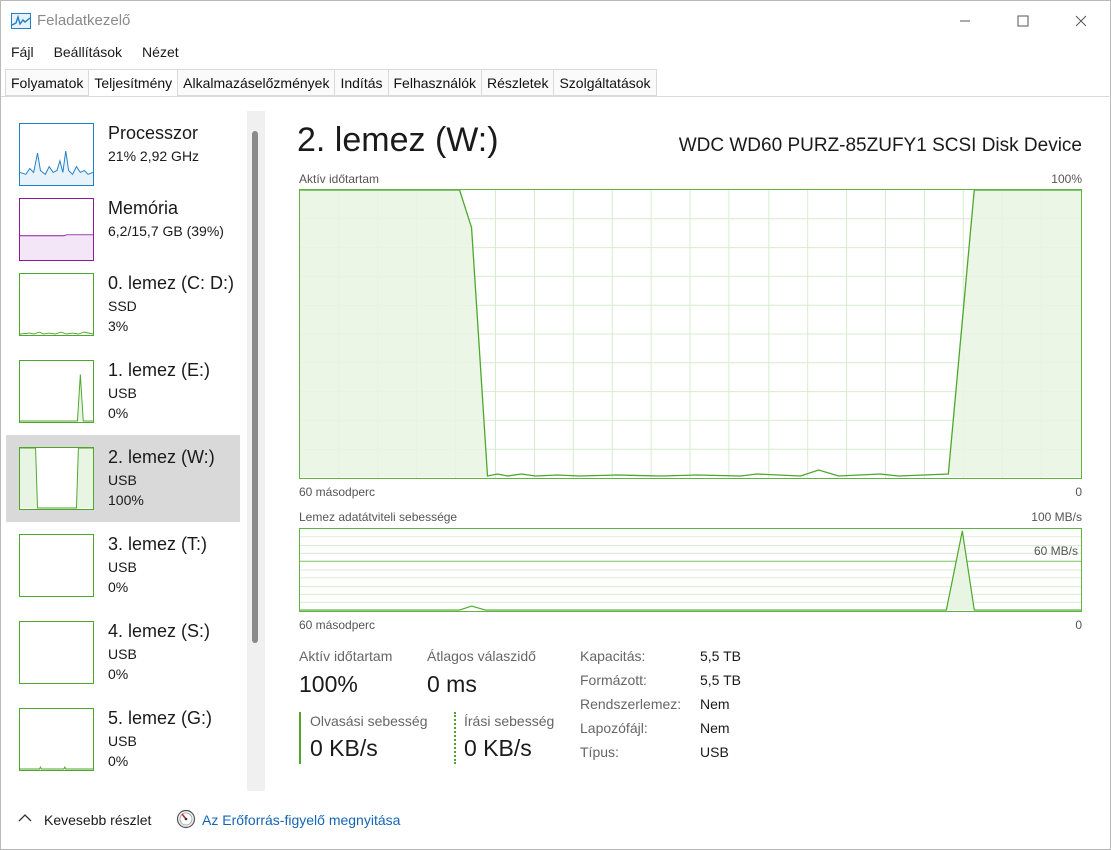 Image resolution: width=1111 pixels, height=850 pixels. Describe the element at coordinates (21, 21) in the screenshot. I see `task-manager-icon` at that location.